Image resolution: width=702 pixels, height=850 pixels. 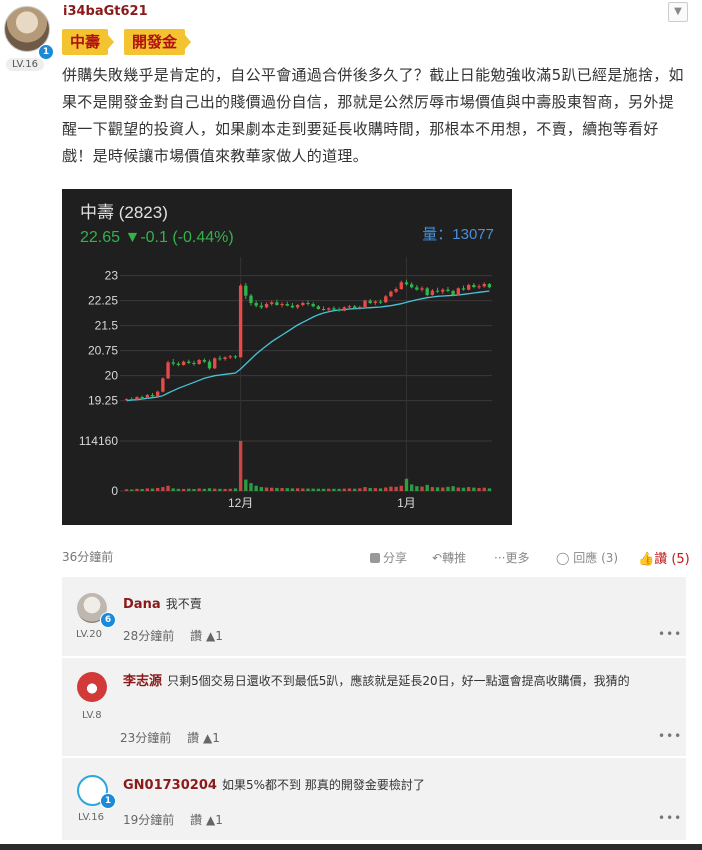 I want to click on repost-button: ↶轉推, so click(x=449, y=557).